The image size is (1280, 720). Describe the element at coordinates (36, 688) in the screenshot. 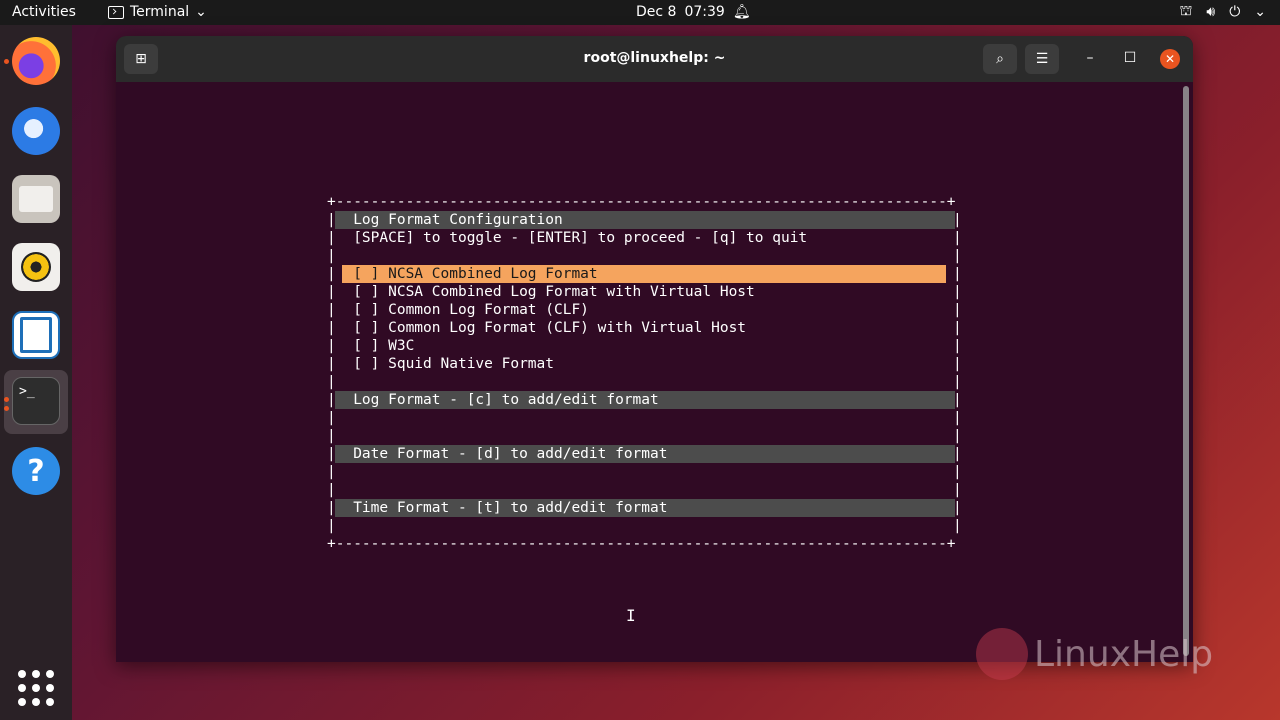

I see `show-applications-icon` at that location.